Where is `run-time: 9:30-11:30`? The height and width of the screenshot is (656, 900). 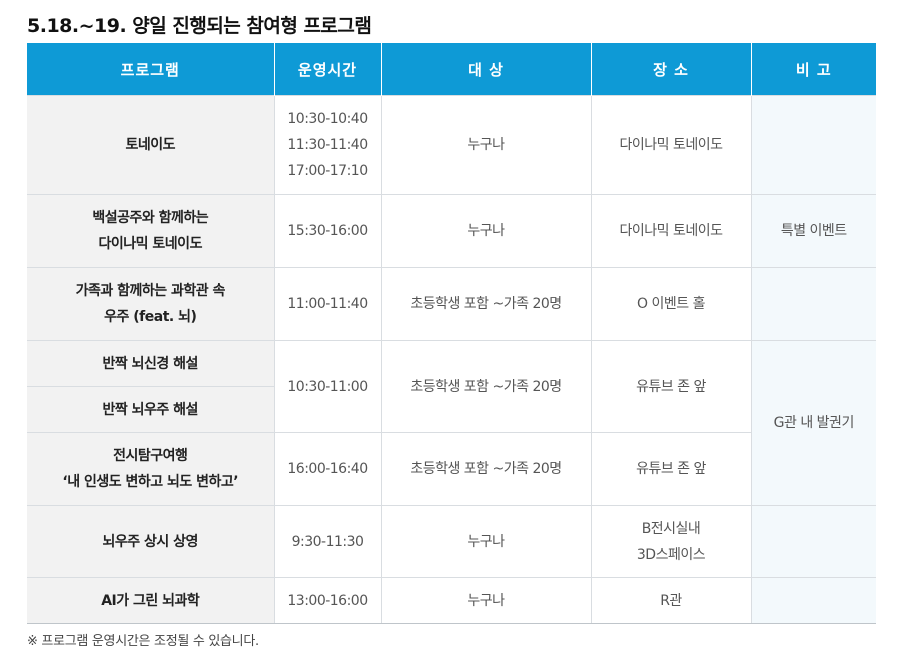
run-time: 9:30-11:30 is located at coordinates (327, 541).